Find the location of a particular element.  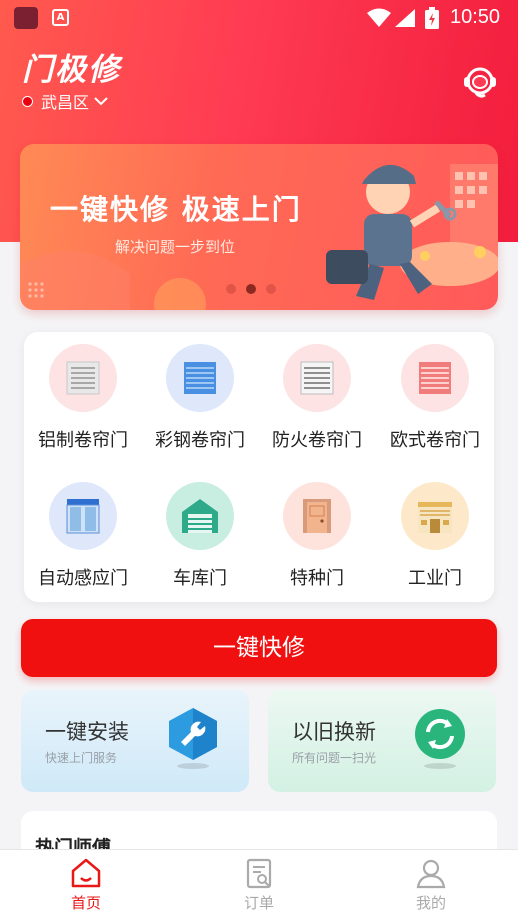

category-fireproof-shutter: 防火卷帘门 is located at coordinates (317, 398).